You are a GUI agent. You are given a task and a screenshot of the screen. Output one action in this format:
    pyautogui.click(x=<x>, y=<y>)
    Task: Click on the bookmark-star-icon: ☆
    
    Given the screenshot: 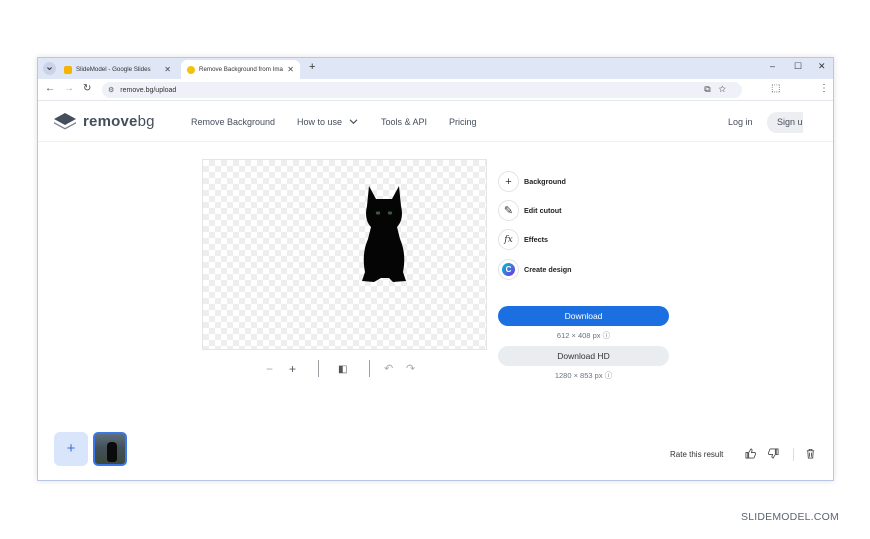 What is the action you would take?
    pyautogui.click(x=726, y=89)
    